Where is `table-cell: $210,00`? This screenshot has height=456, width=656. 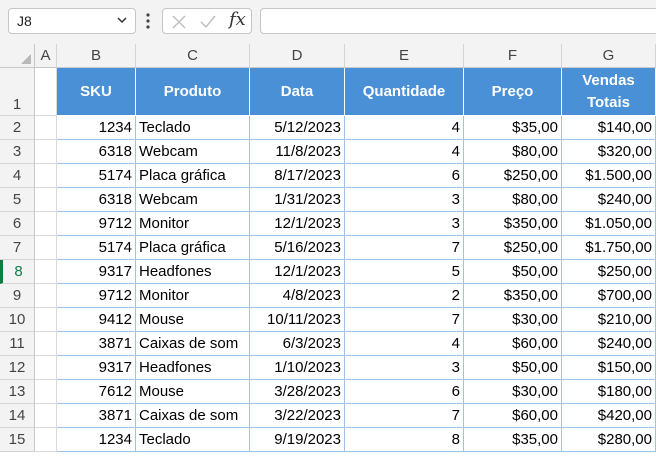 table-cell: $210,00 is located at coordinates (609, 320).